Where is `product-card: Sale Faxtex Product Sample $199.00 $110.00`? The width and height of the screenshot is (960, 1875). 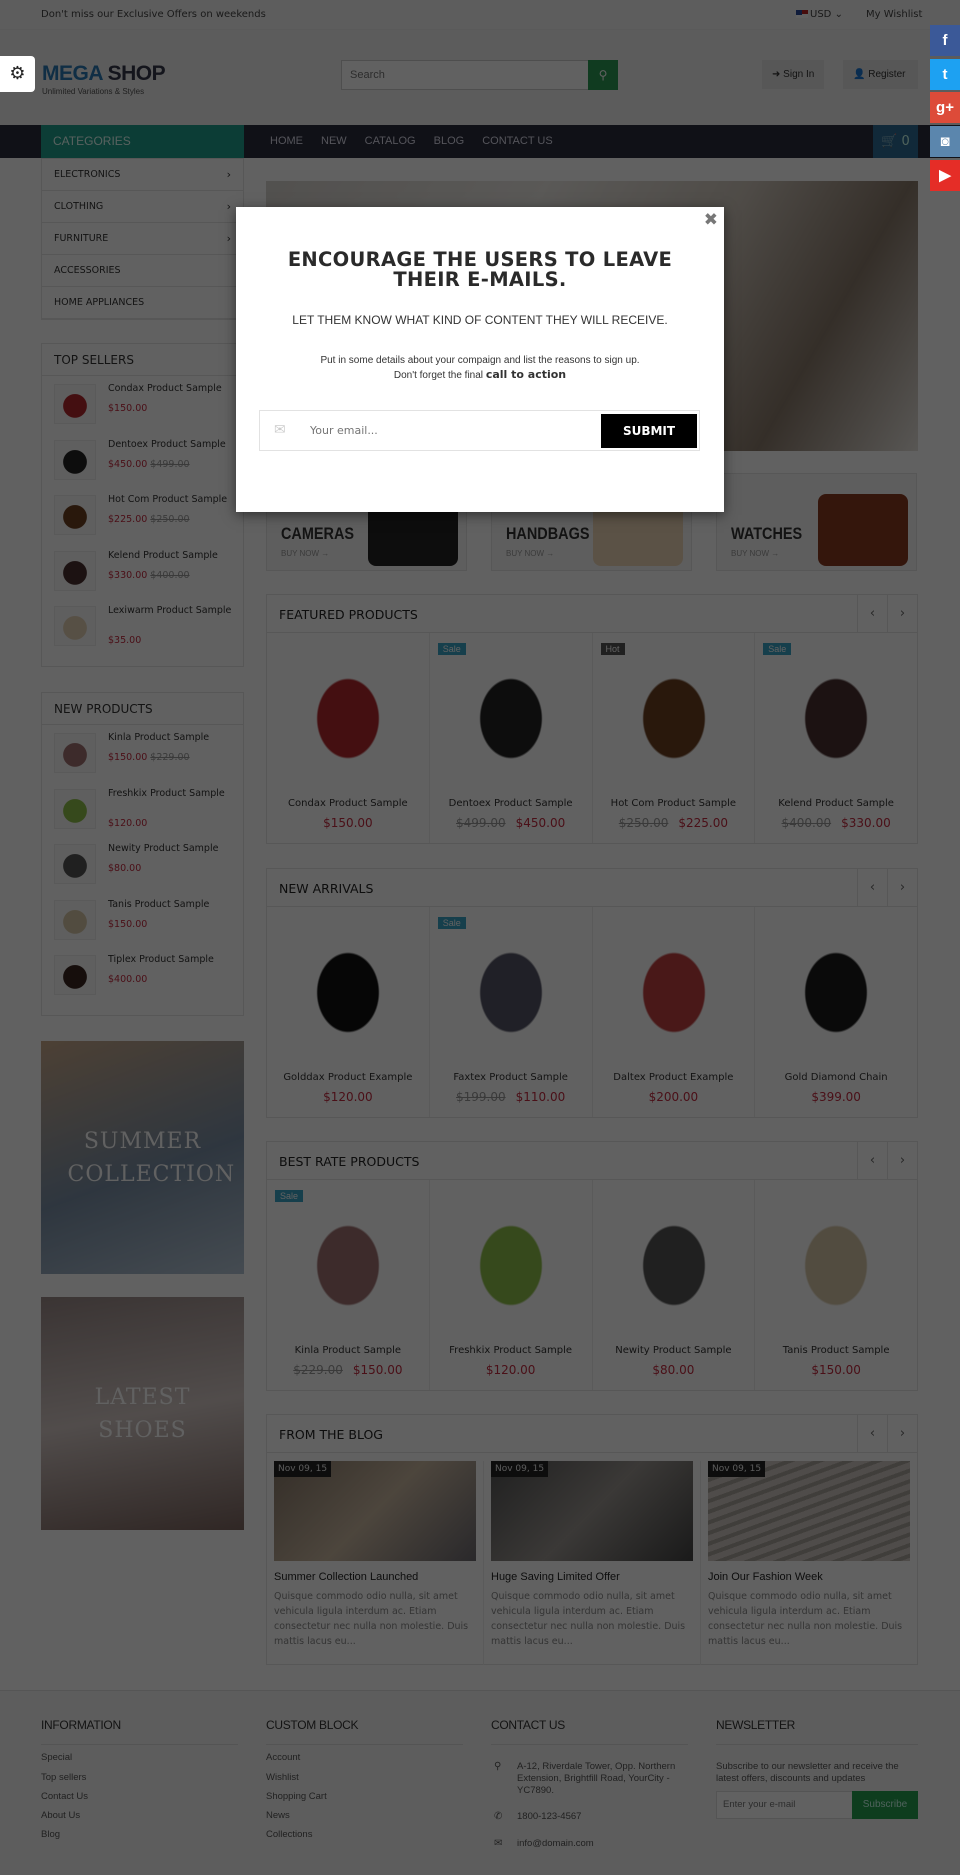 product-card: Sale Faxtex Product Sample $199.00 $110.00 is located at coordinates (511, 1012).